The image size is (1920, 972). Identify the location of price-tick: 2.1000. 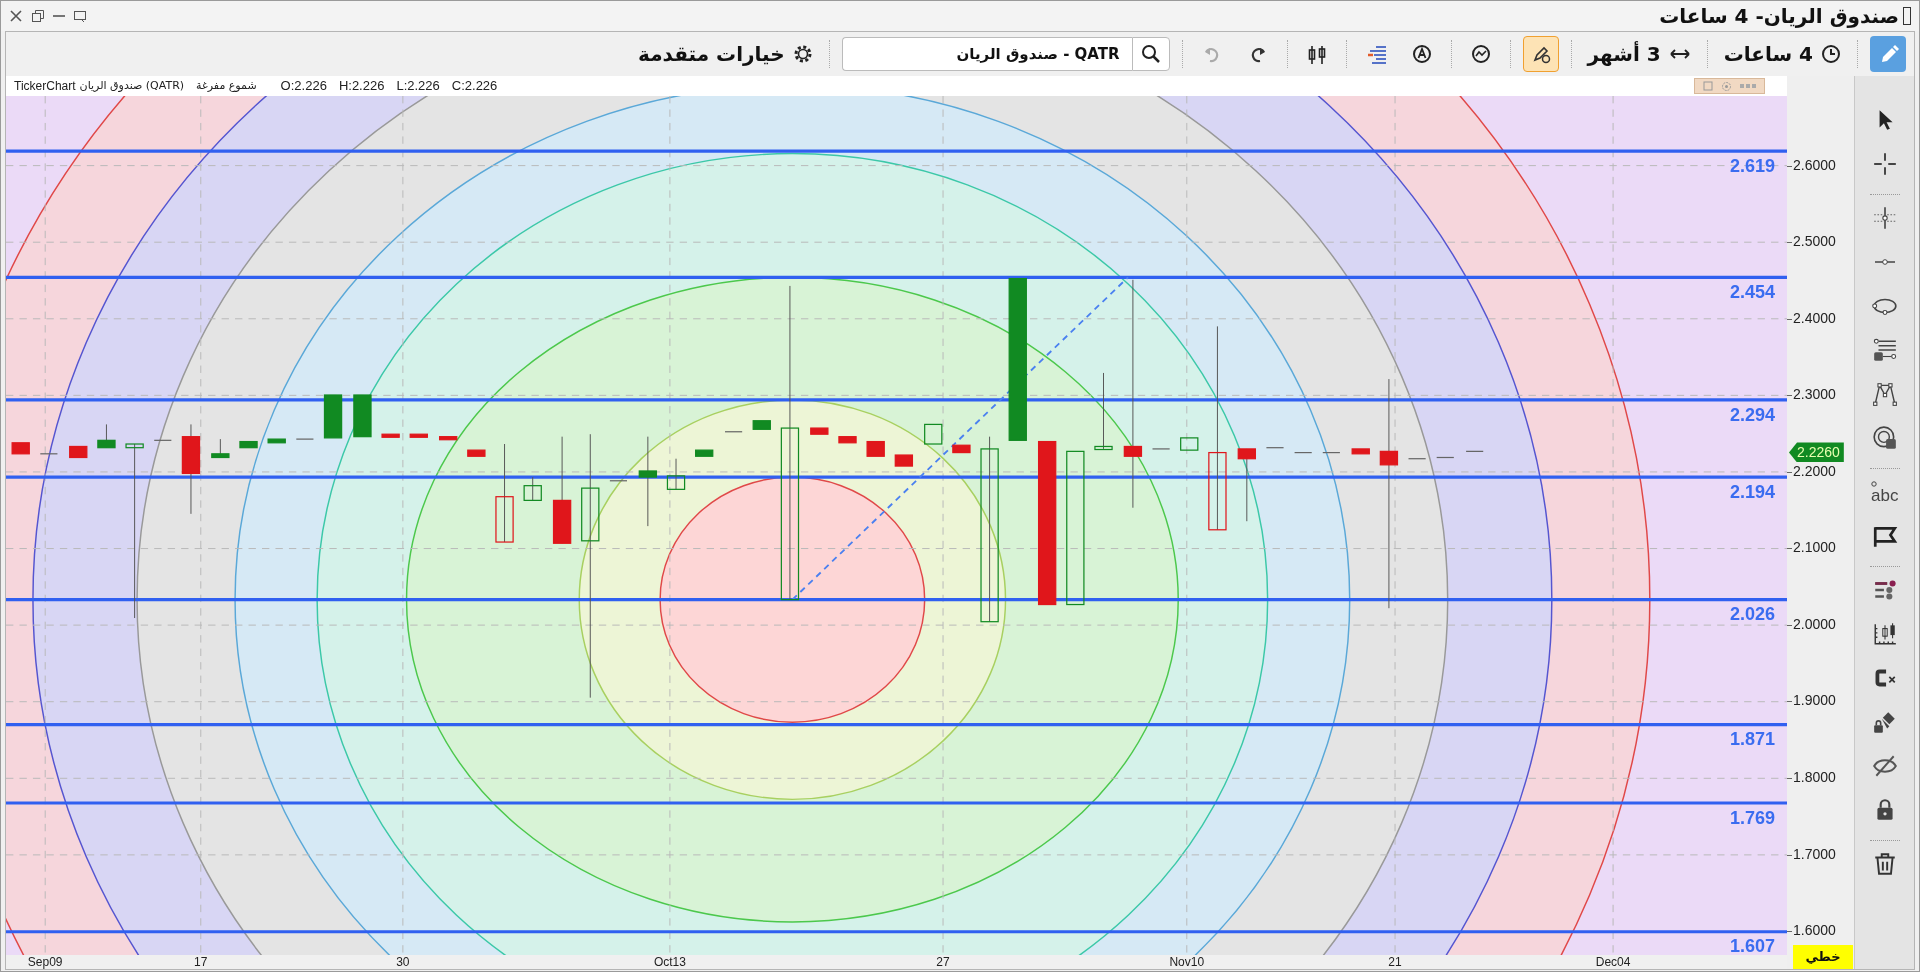
(1814, 547).